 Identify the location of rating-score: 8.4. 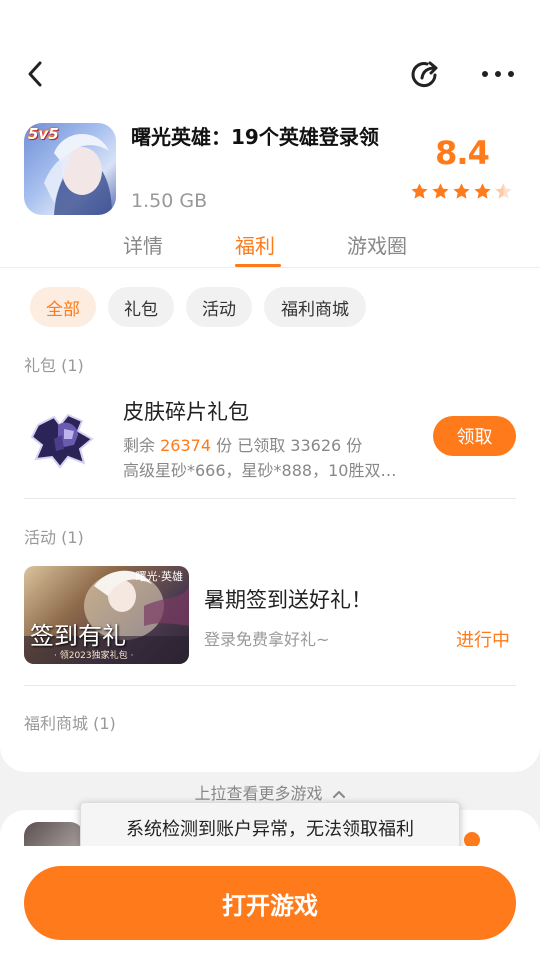
(462, 153).